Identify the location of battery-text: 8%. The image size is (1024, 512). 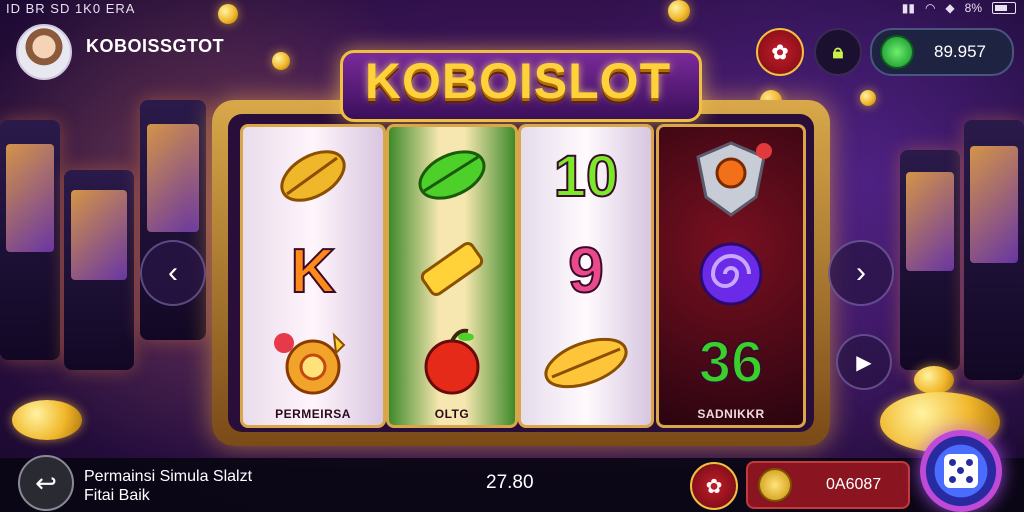
(973, 8).